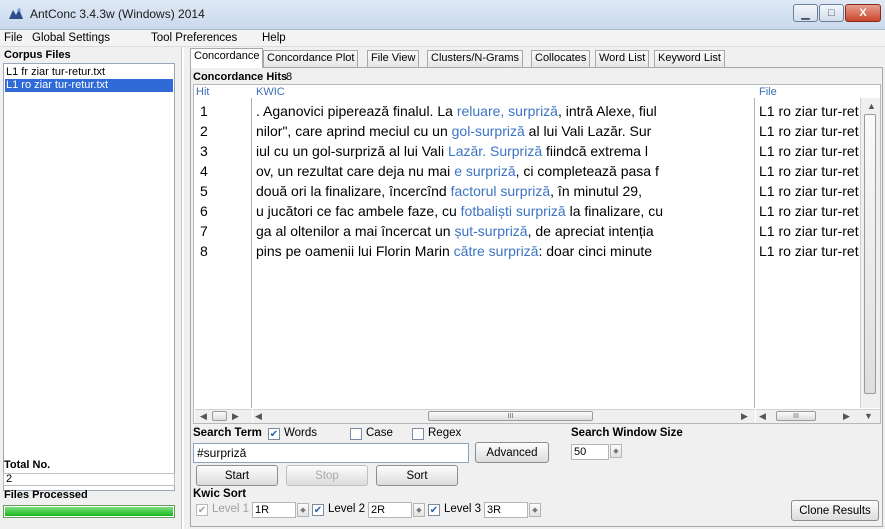 The image size is (885, 529). I want to click on search-term-input: #surpriză, so click(331, 453).